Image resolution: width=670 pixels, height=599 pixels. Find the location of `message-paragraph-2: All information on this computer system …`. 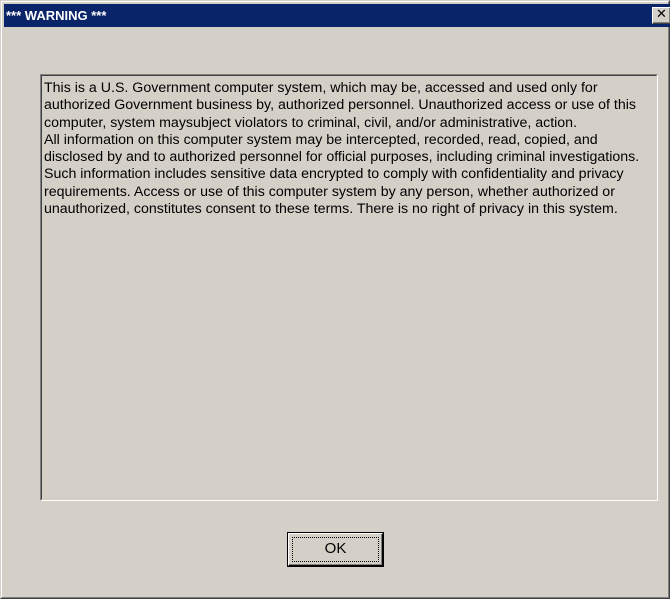

message-paragraph-2: All information on this computer system … is located at coordinates (342, 174).